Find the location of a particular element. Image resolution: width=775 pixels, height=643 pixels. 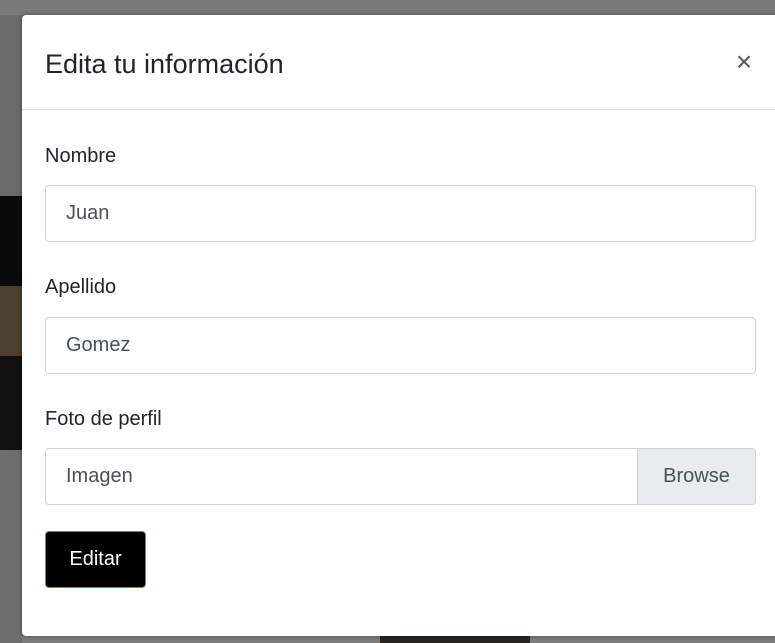

backdrop-bottom-dark-patch is located at coordinates (455, 639).